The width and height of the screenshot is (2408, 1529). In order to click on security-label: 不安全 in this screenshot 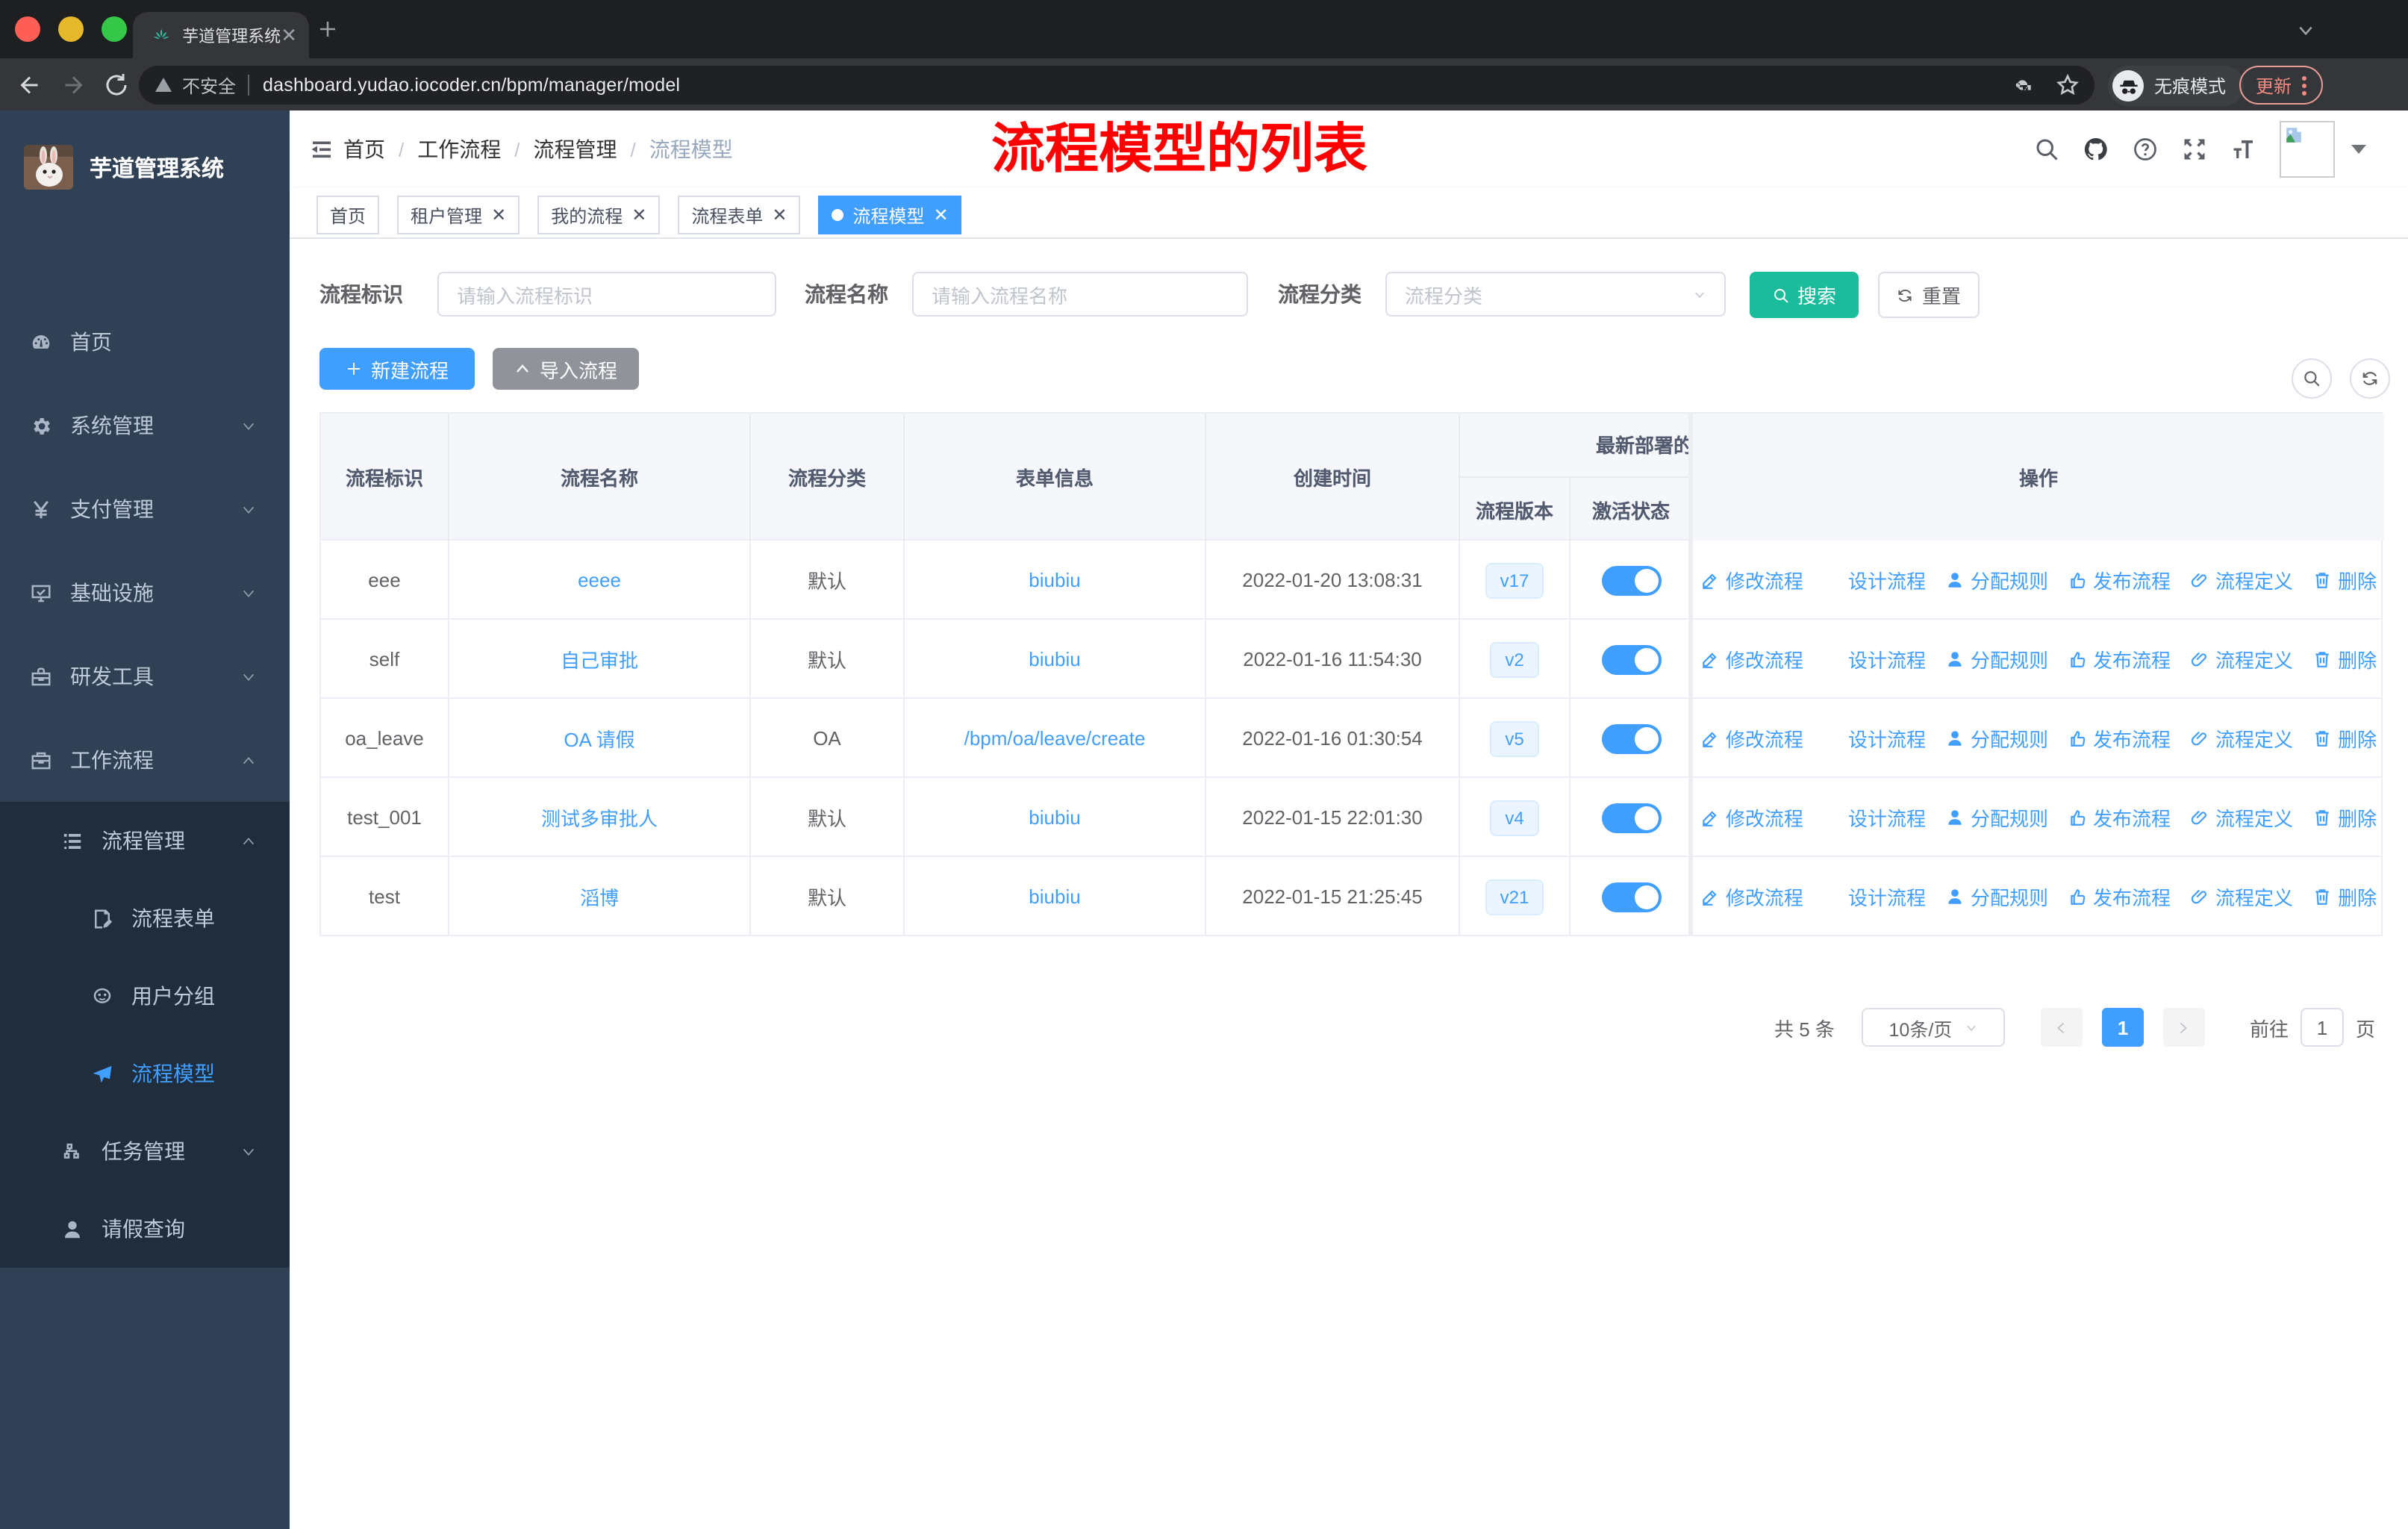, I will do `click(209, 85)`.